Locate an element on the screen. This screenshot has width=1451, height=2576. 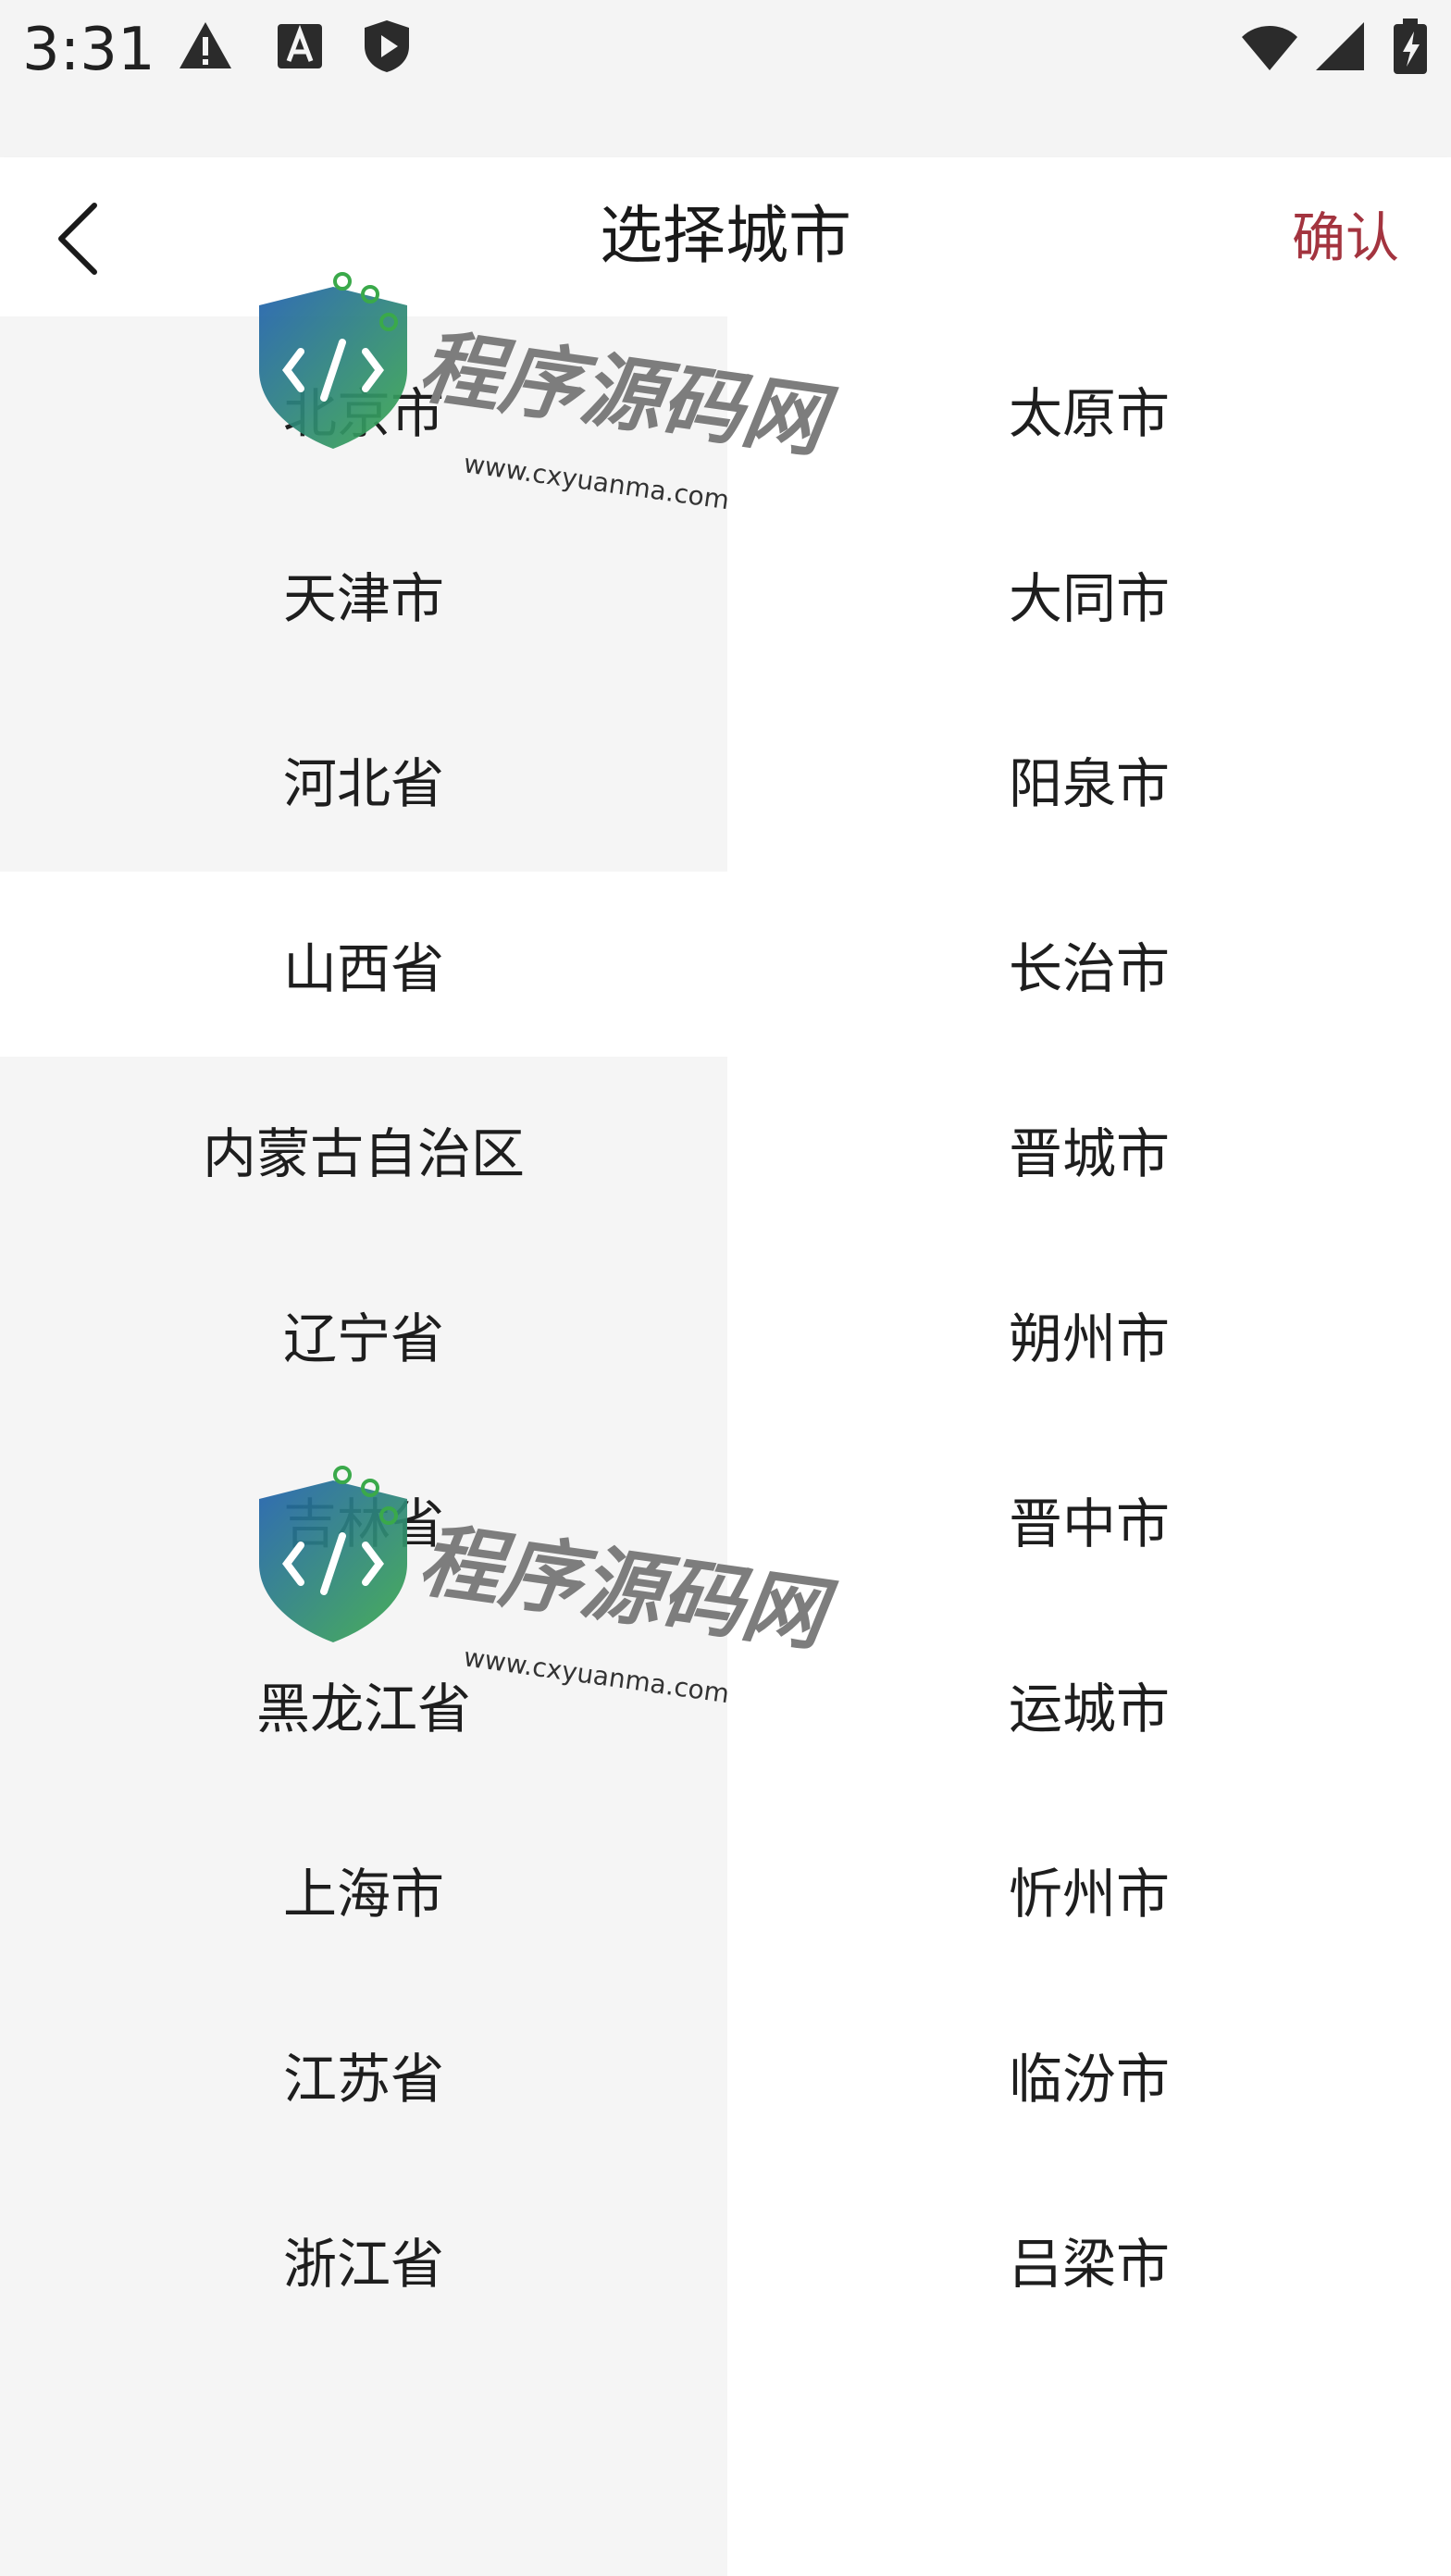
city-item: 晋城市 is located at coordinates (1089, 1149).